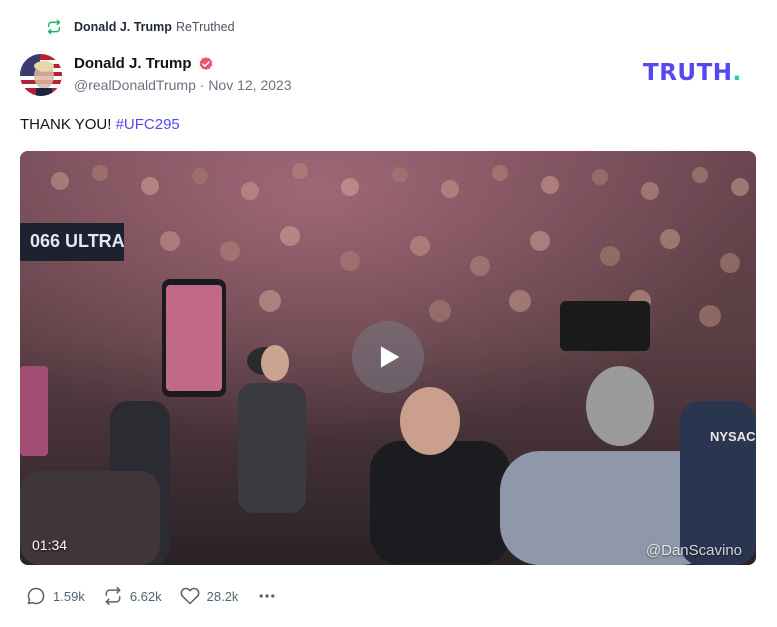  What do you see at coordinates (66, 124) in the screenshot?
I see `post-body: THANK YOU!` at bounding box center [66, 124].